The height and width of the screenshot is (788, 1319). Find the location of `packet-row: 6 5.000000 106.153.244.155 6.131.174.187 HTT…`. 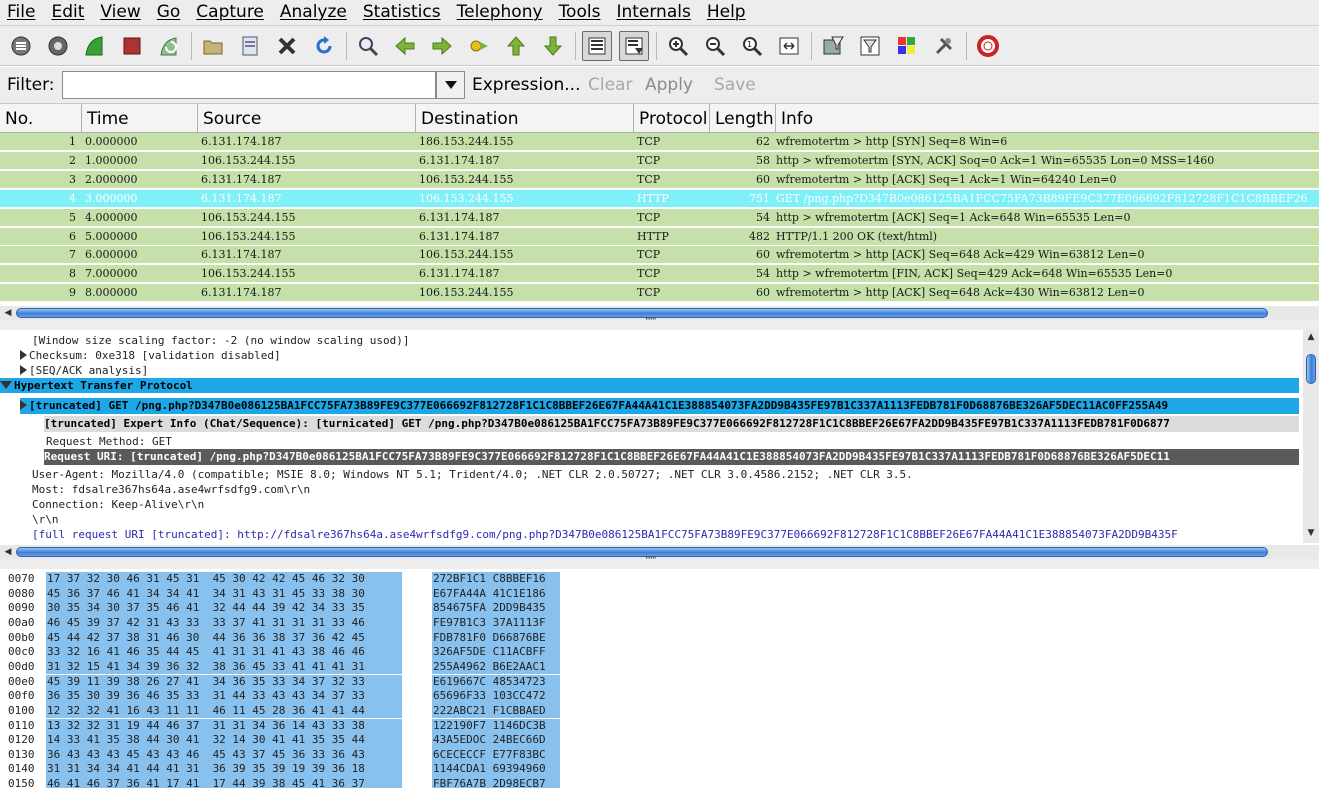

packet-row: 6 5.000000 106.153.244.155 6.131.174.187 HTT… is located at coordinates (659, 236).